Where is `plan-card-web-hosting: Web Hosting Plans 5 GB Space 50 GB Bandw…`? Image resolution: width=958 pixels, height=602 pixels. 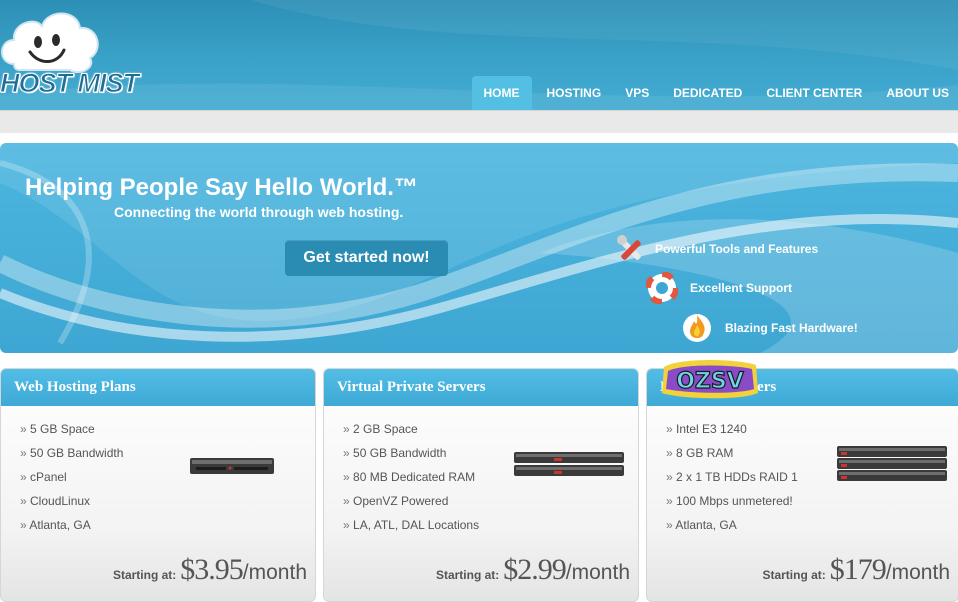 plan-card-web-hosting: Web Hosting Plans 5 GB Space 50 GB Bandw… is located at coordinates (158, 485).